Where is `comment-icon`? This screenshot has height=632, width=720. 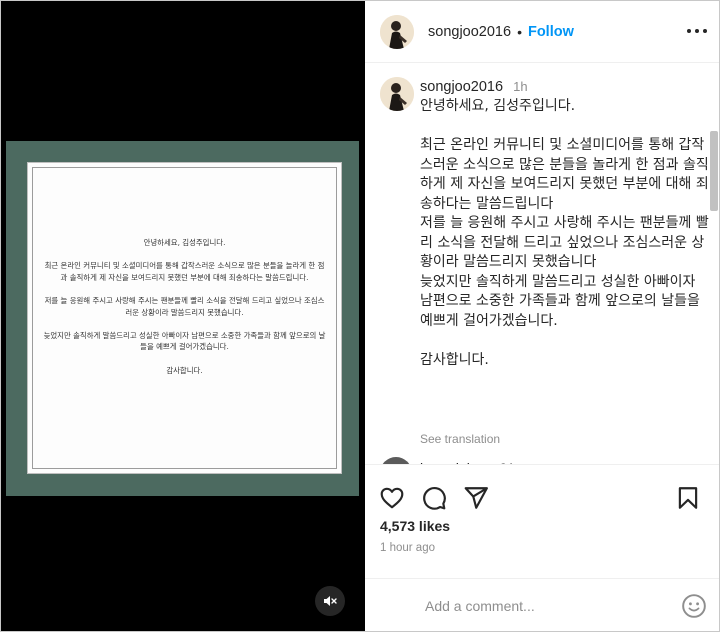 comment-icon is located at coordinates (434, 498).